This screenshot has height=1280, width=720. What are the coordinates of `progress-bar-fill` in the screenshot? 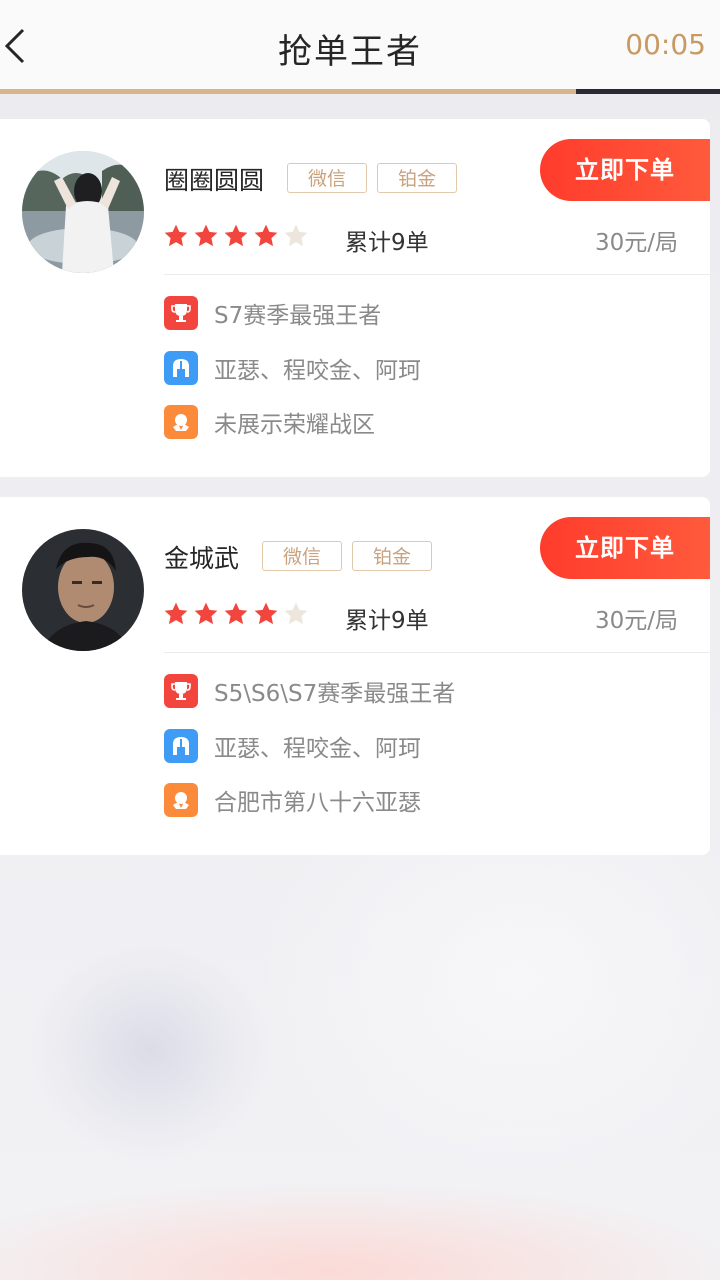 It's located at (288, 91).